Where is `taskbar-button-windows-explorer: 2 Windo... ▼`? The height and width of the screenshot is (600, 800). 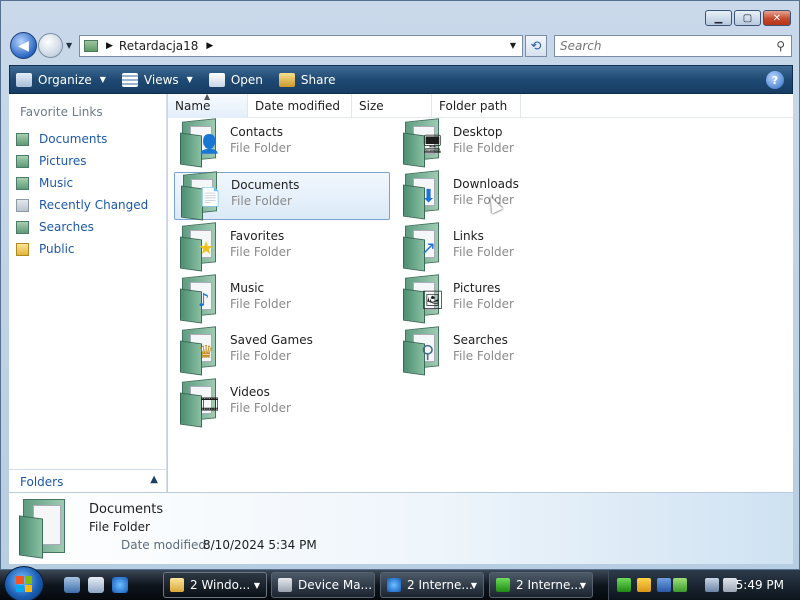
taskbar-button-windows-explorer: 2 Windo... ▼ is located at coordinates (215, 585).